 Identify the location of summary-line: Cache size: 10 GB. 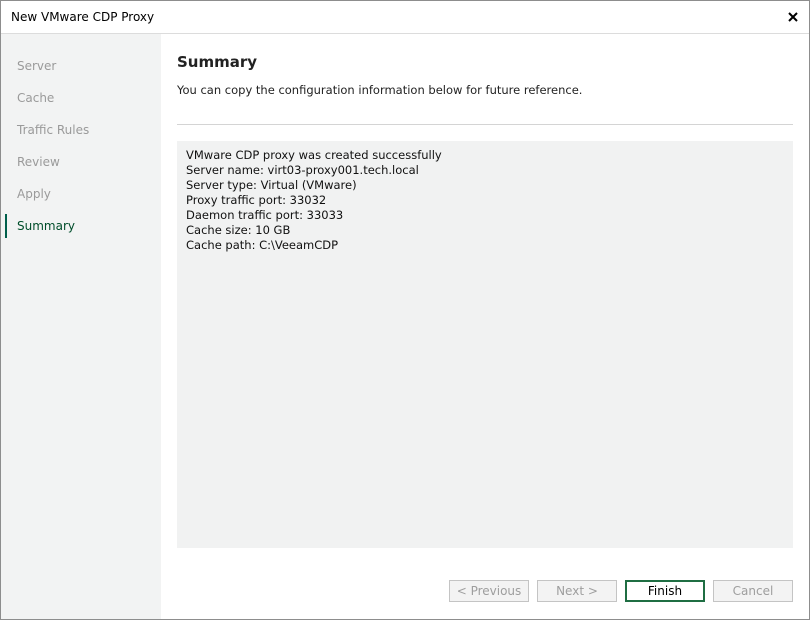
(238, 230).